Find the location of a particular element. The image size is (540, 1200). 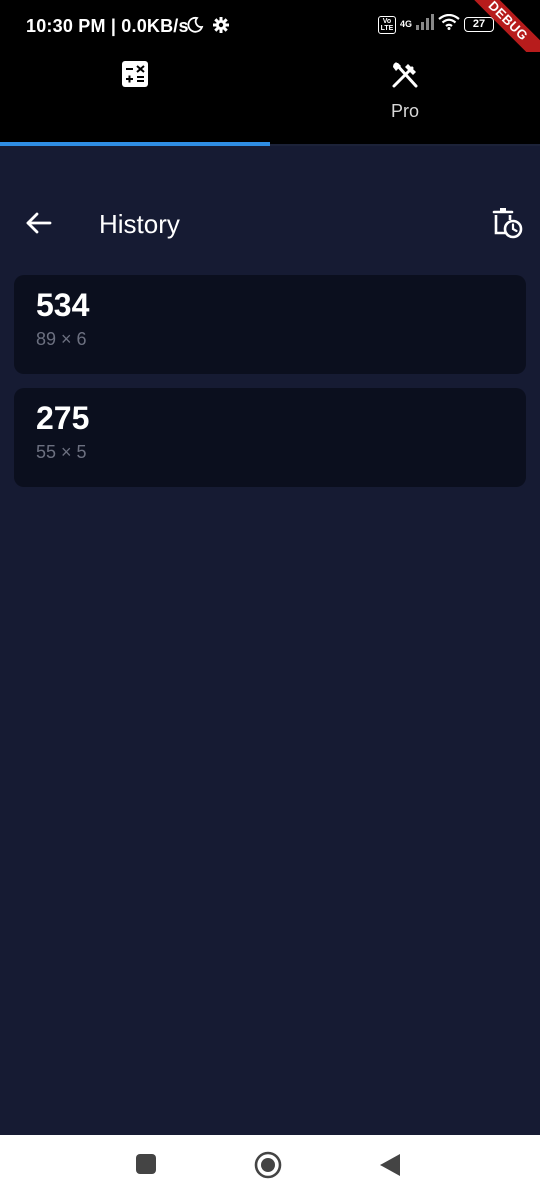

top-tab-bar: Pro is located at coordinates (270, 99).